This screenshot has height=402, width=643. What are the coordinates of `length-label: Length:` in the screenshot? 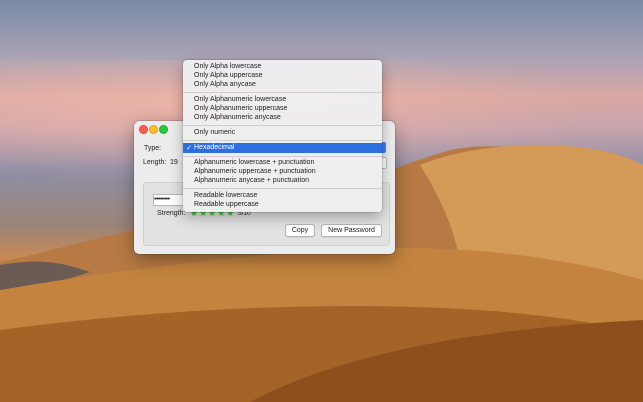 It's located at (155, 162).